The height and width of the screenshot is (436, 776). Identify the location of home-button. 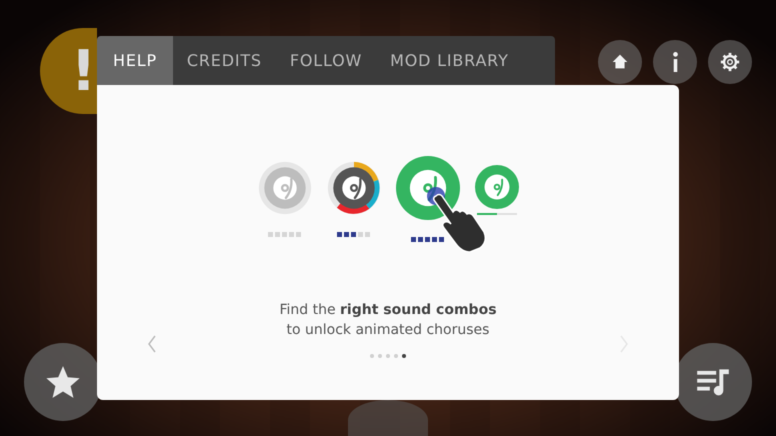
(620, 62).